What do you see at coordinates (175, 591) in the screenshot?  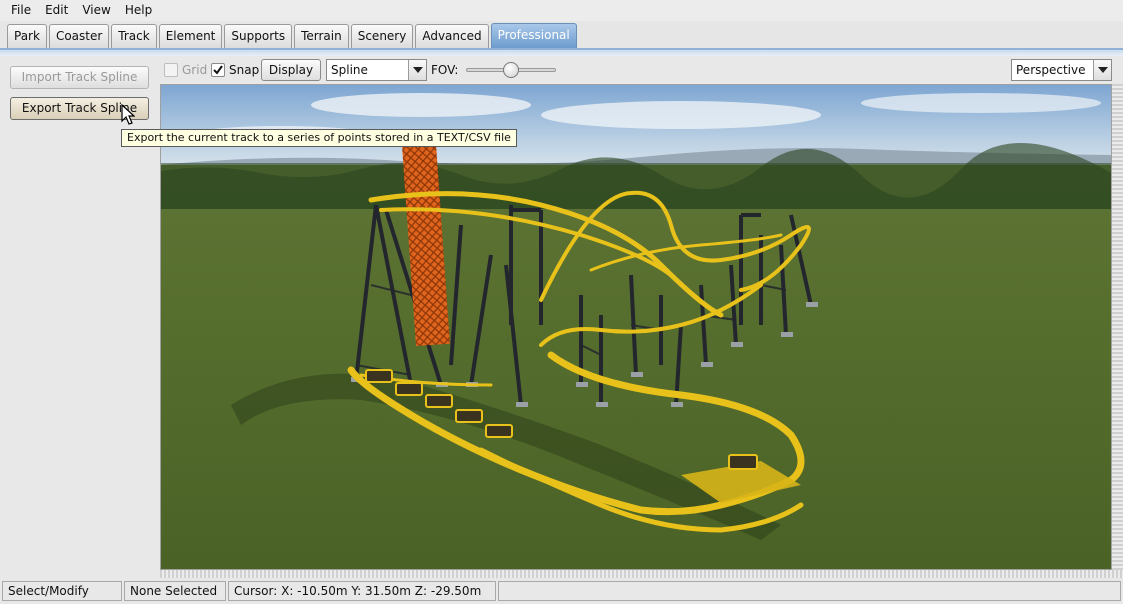 I see `status-selection: None Selected` at bounding box center [175, 591].